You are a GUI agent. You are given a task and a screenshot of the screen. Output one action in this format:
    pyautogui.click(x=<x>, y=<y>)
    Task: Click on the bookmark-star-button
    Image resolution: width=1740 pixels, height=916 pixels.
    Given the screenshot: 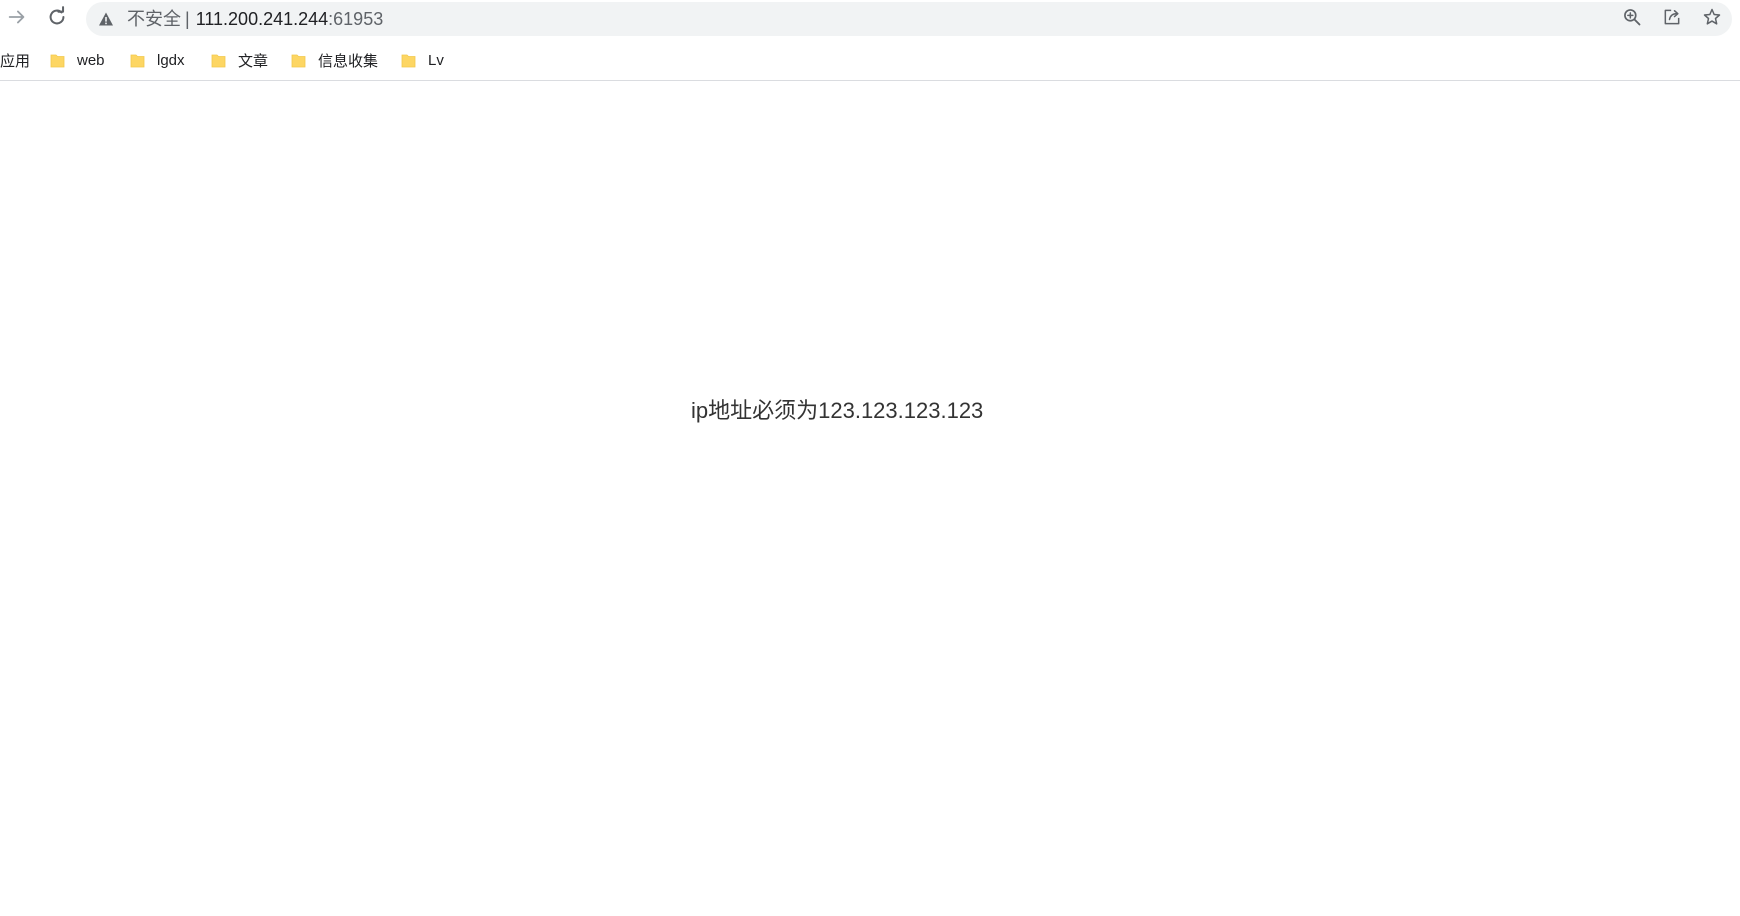 What is the action you would take?
    pyautogui.click(x=1712, y=19)
    